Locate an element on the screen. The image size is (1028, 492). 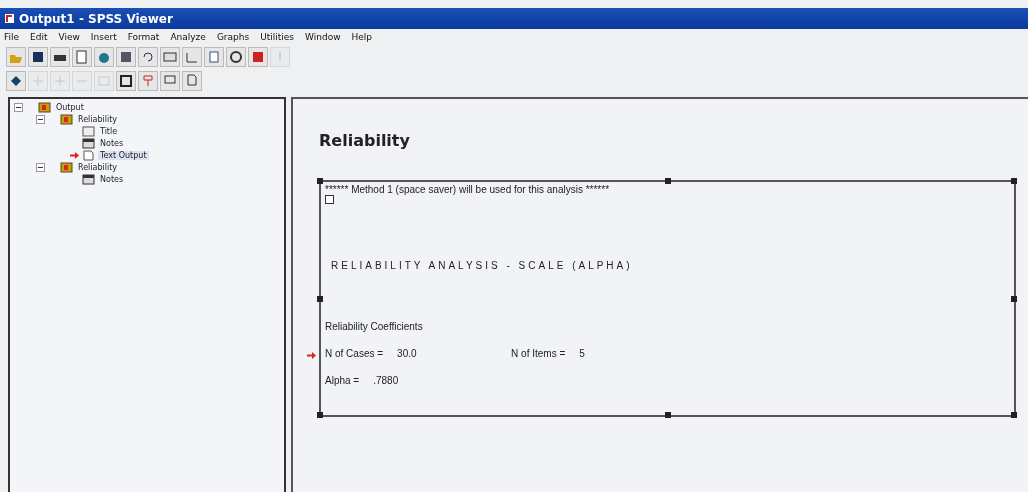
insert-text-button is located at coordinates (192, 81).